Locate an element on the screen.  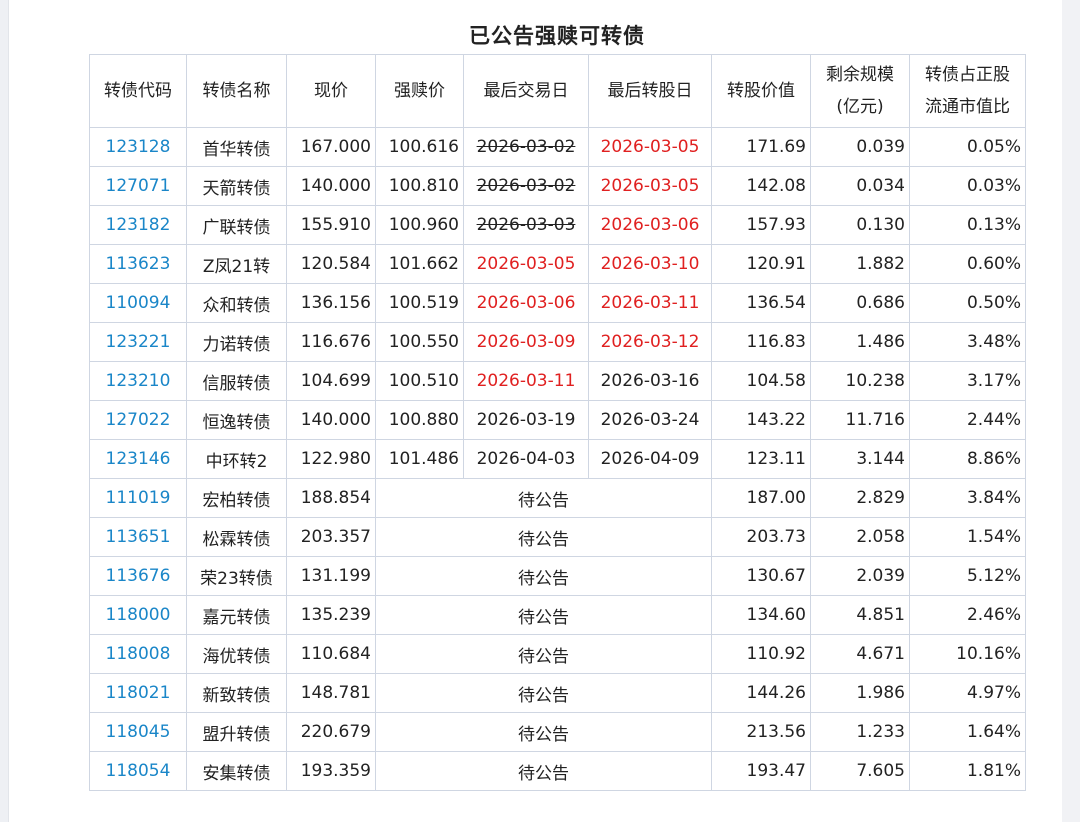
bond-code-cell: 123146 is located at coordinates (138, 459).